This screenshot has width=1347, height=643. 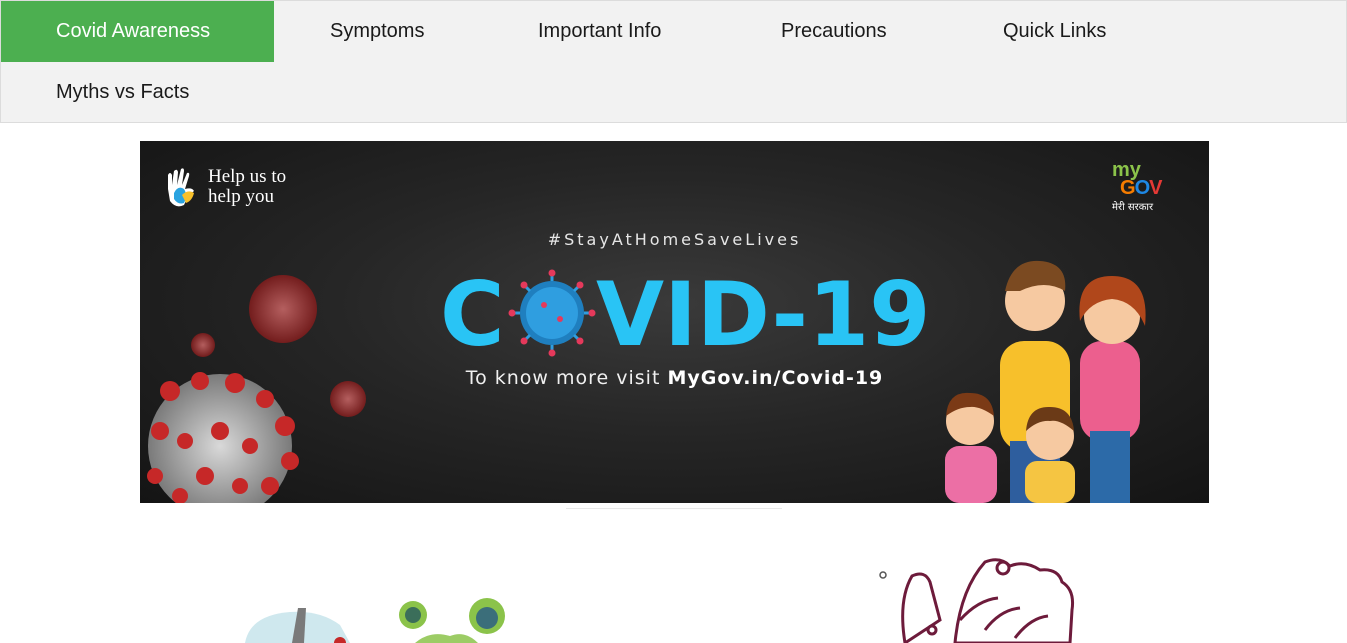 I want to click on tab-important-info: Important Info, so click(x=599, y=31).